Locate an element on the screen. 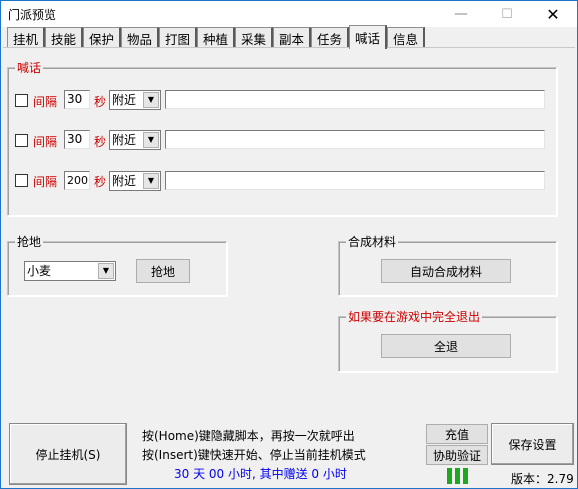 The width and height of the screenshot is (578, 489). shout-row-1-interval-label: 间隔 is located at coordinates (45, 102).